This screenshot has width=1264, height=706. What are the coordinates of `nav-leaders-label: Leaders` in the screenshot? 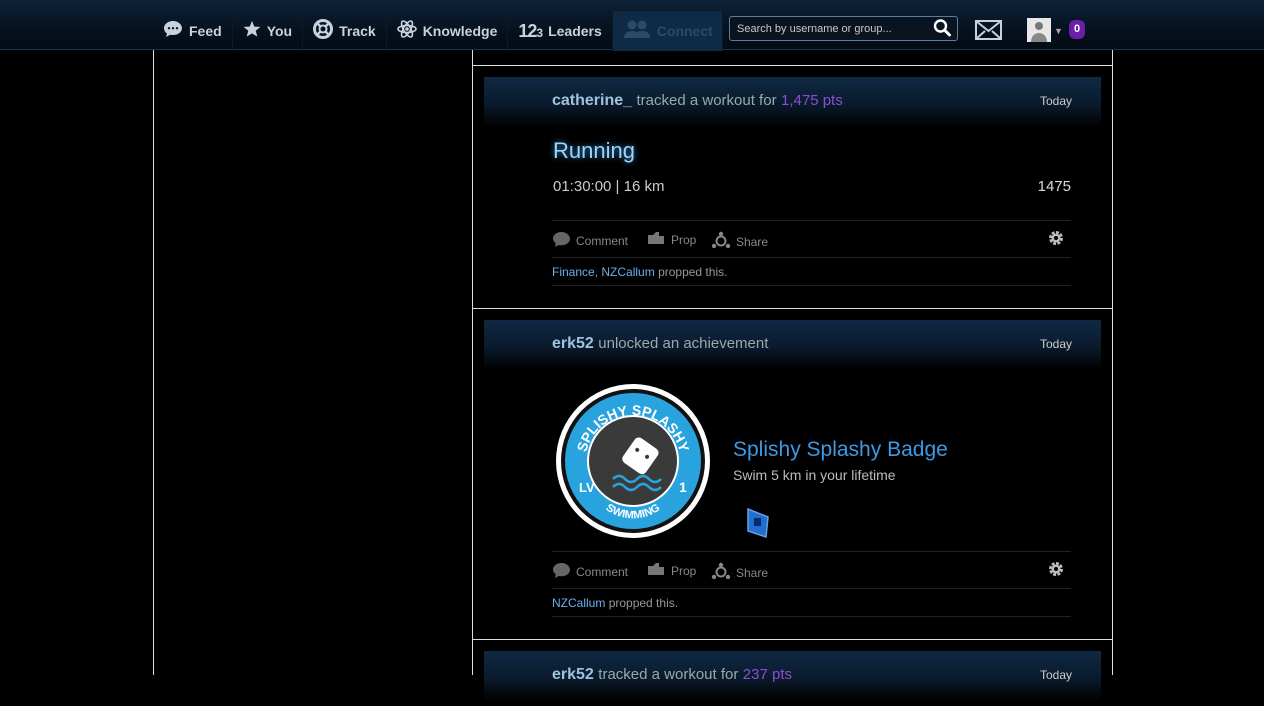 It's located at (575, 31).